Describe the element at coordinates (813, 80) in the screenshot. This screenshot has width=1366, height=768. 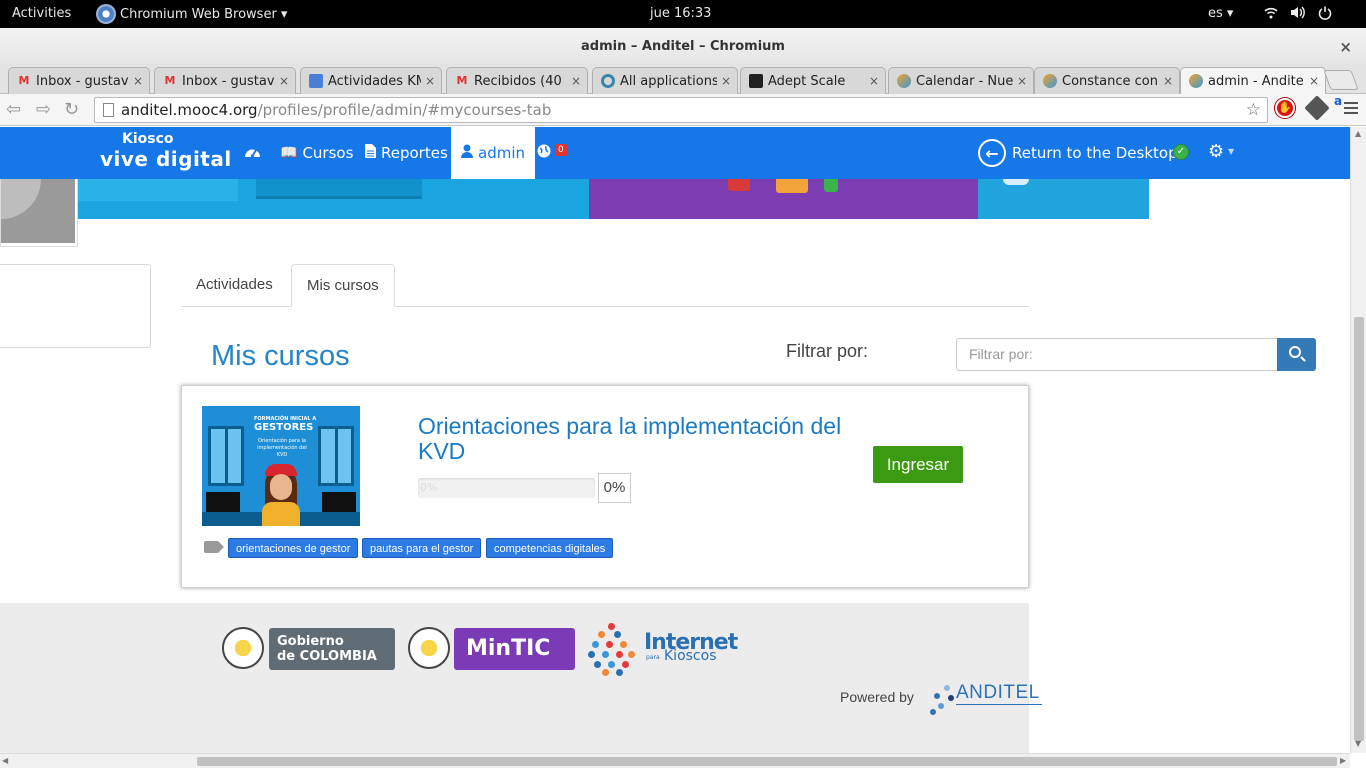
I see `browser-tab: Adept Scale ×` at that location.